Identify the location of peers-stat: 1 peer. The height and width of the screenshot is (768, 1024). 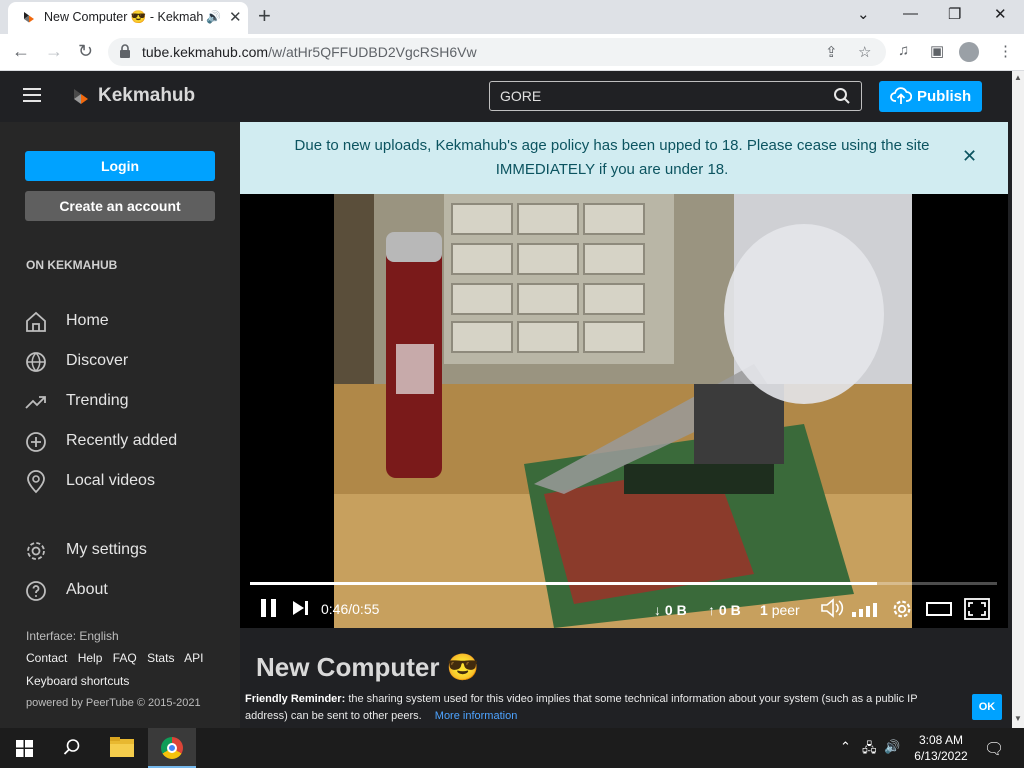
(780, 610).